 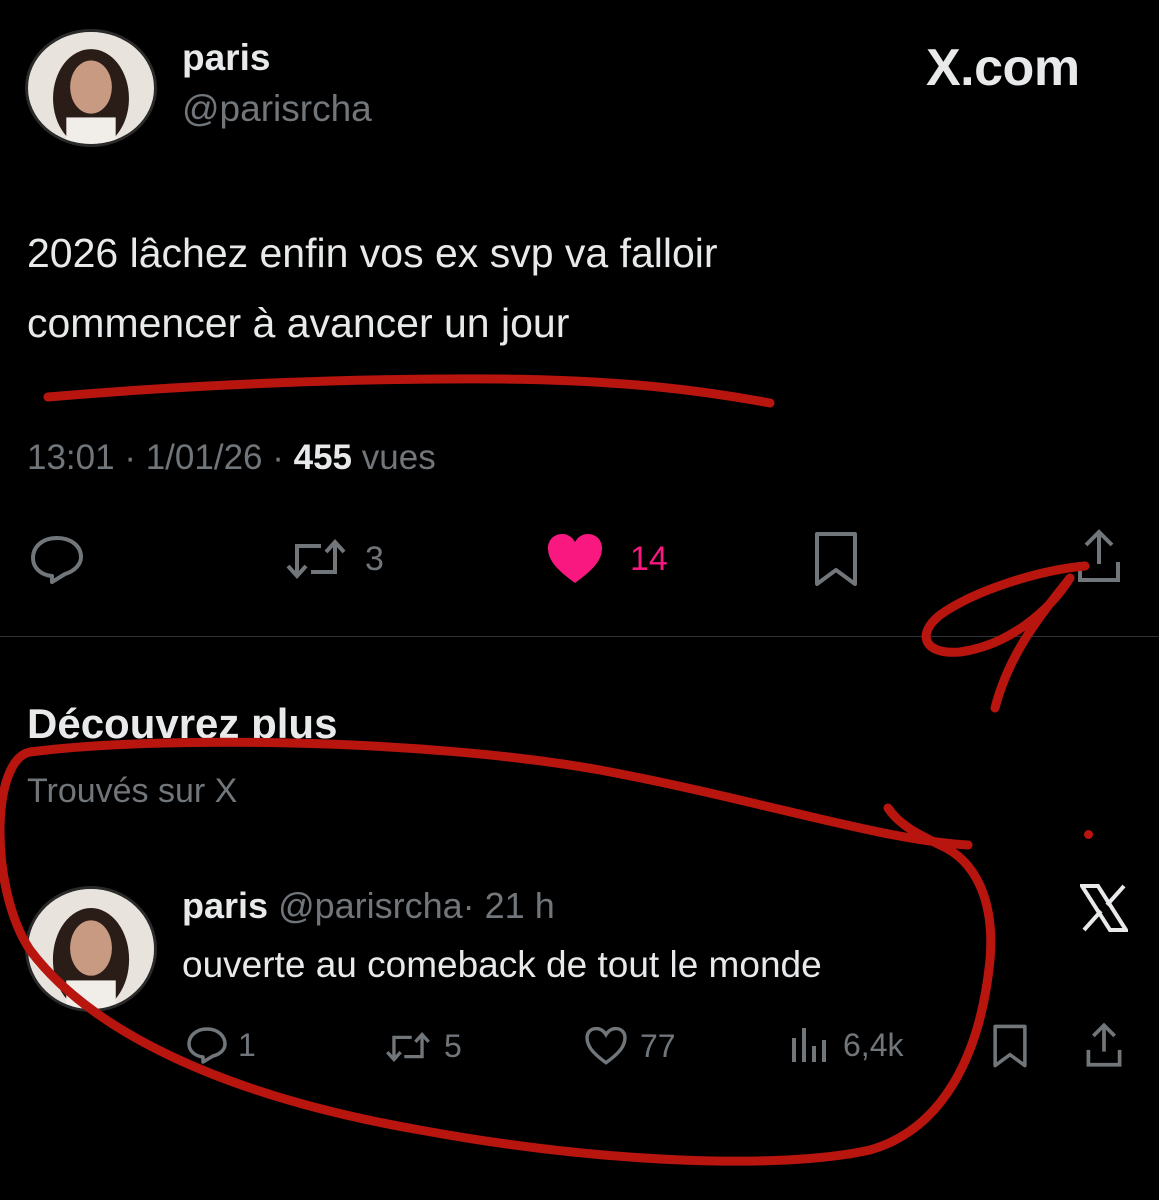 What do you see at coordinates (579, 636) in the screenshot?
I see `section-divider` at bounding box center [579, 636].